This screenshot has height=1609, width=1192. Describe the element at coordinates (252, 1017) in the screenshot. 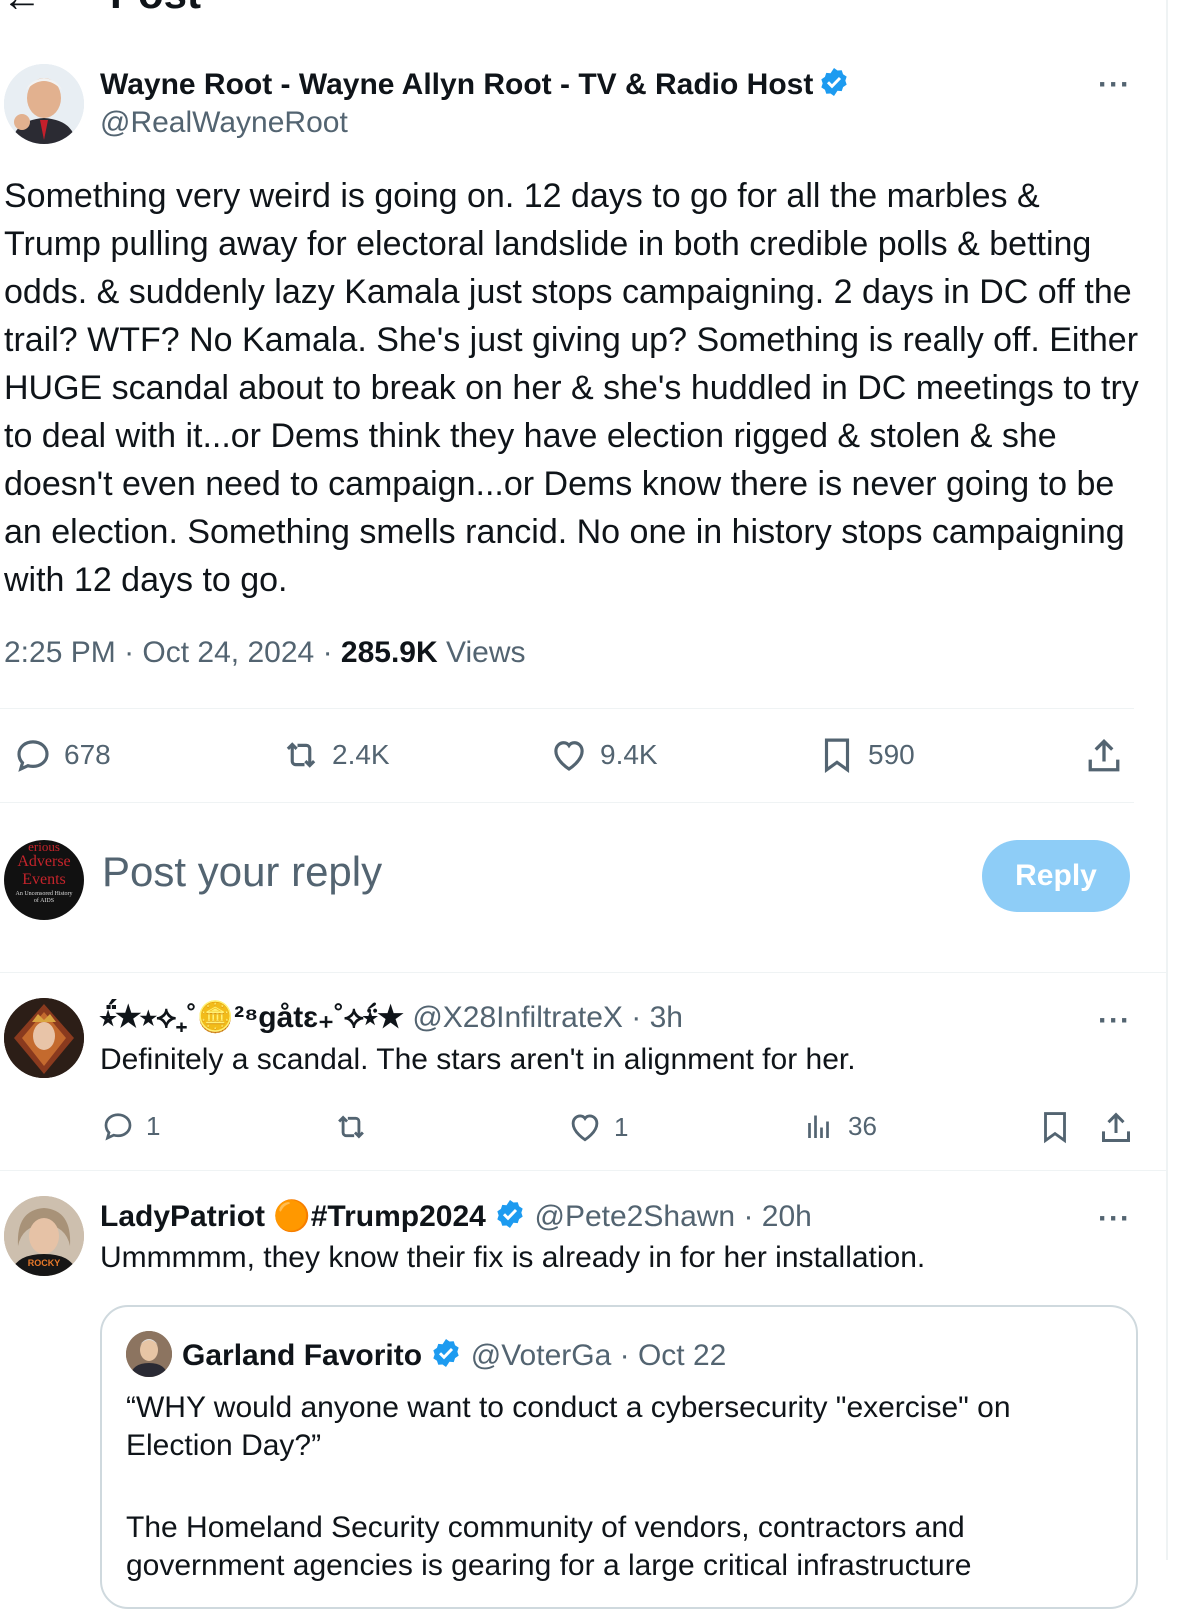

I see `reply-author-name: ⭒̈́★⭑⟡₊˚🪙²⁸gåtɛ₊˚⟡⭒̈́★` at that location.